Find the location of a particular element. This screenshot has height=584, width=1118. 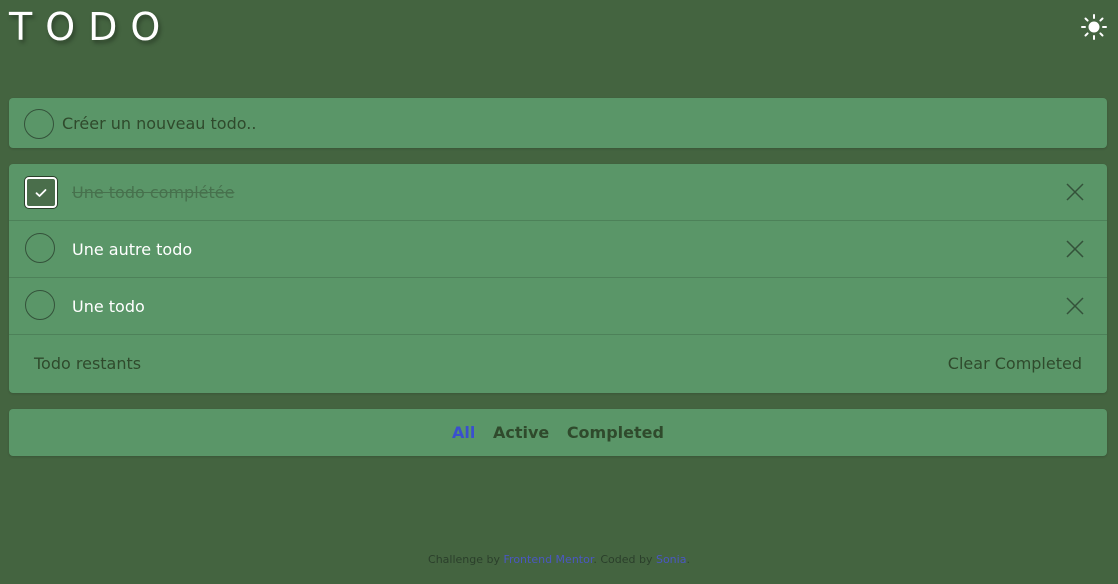

todo-item: Une autre todo is located at coordinates (558, 249).